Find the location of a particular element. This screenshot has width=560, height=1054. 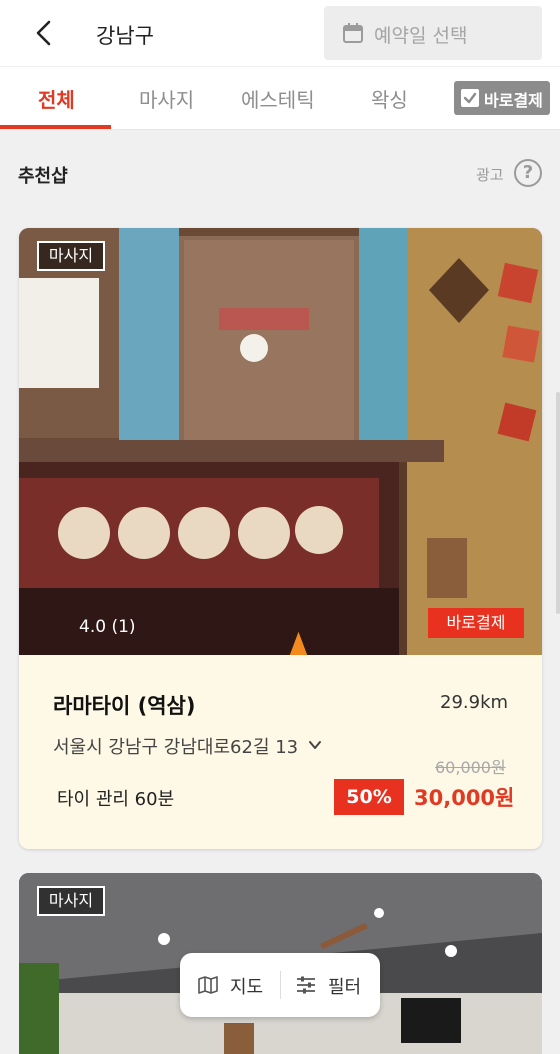

ad-label: 광고 is located at coordinates (490, 175).